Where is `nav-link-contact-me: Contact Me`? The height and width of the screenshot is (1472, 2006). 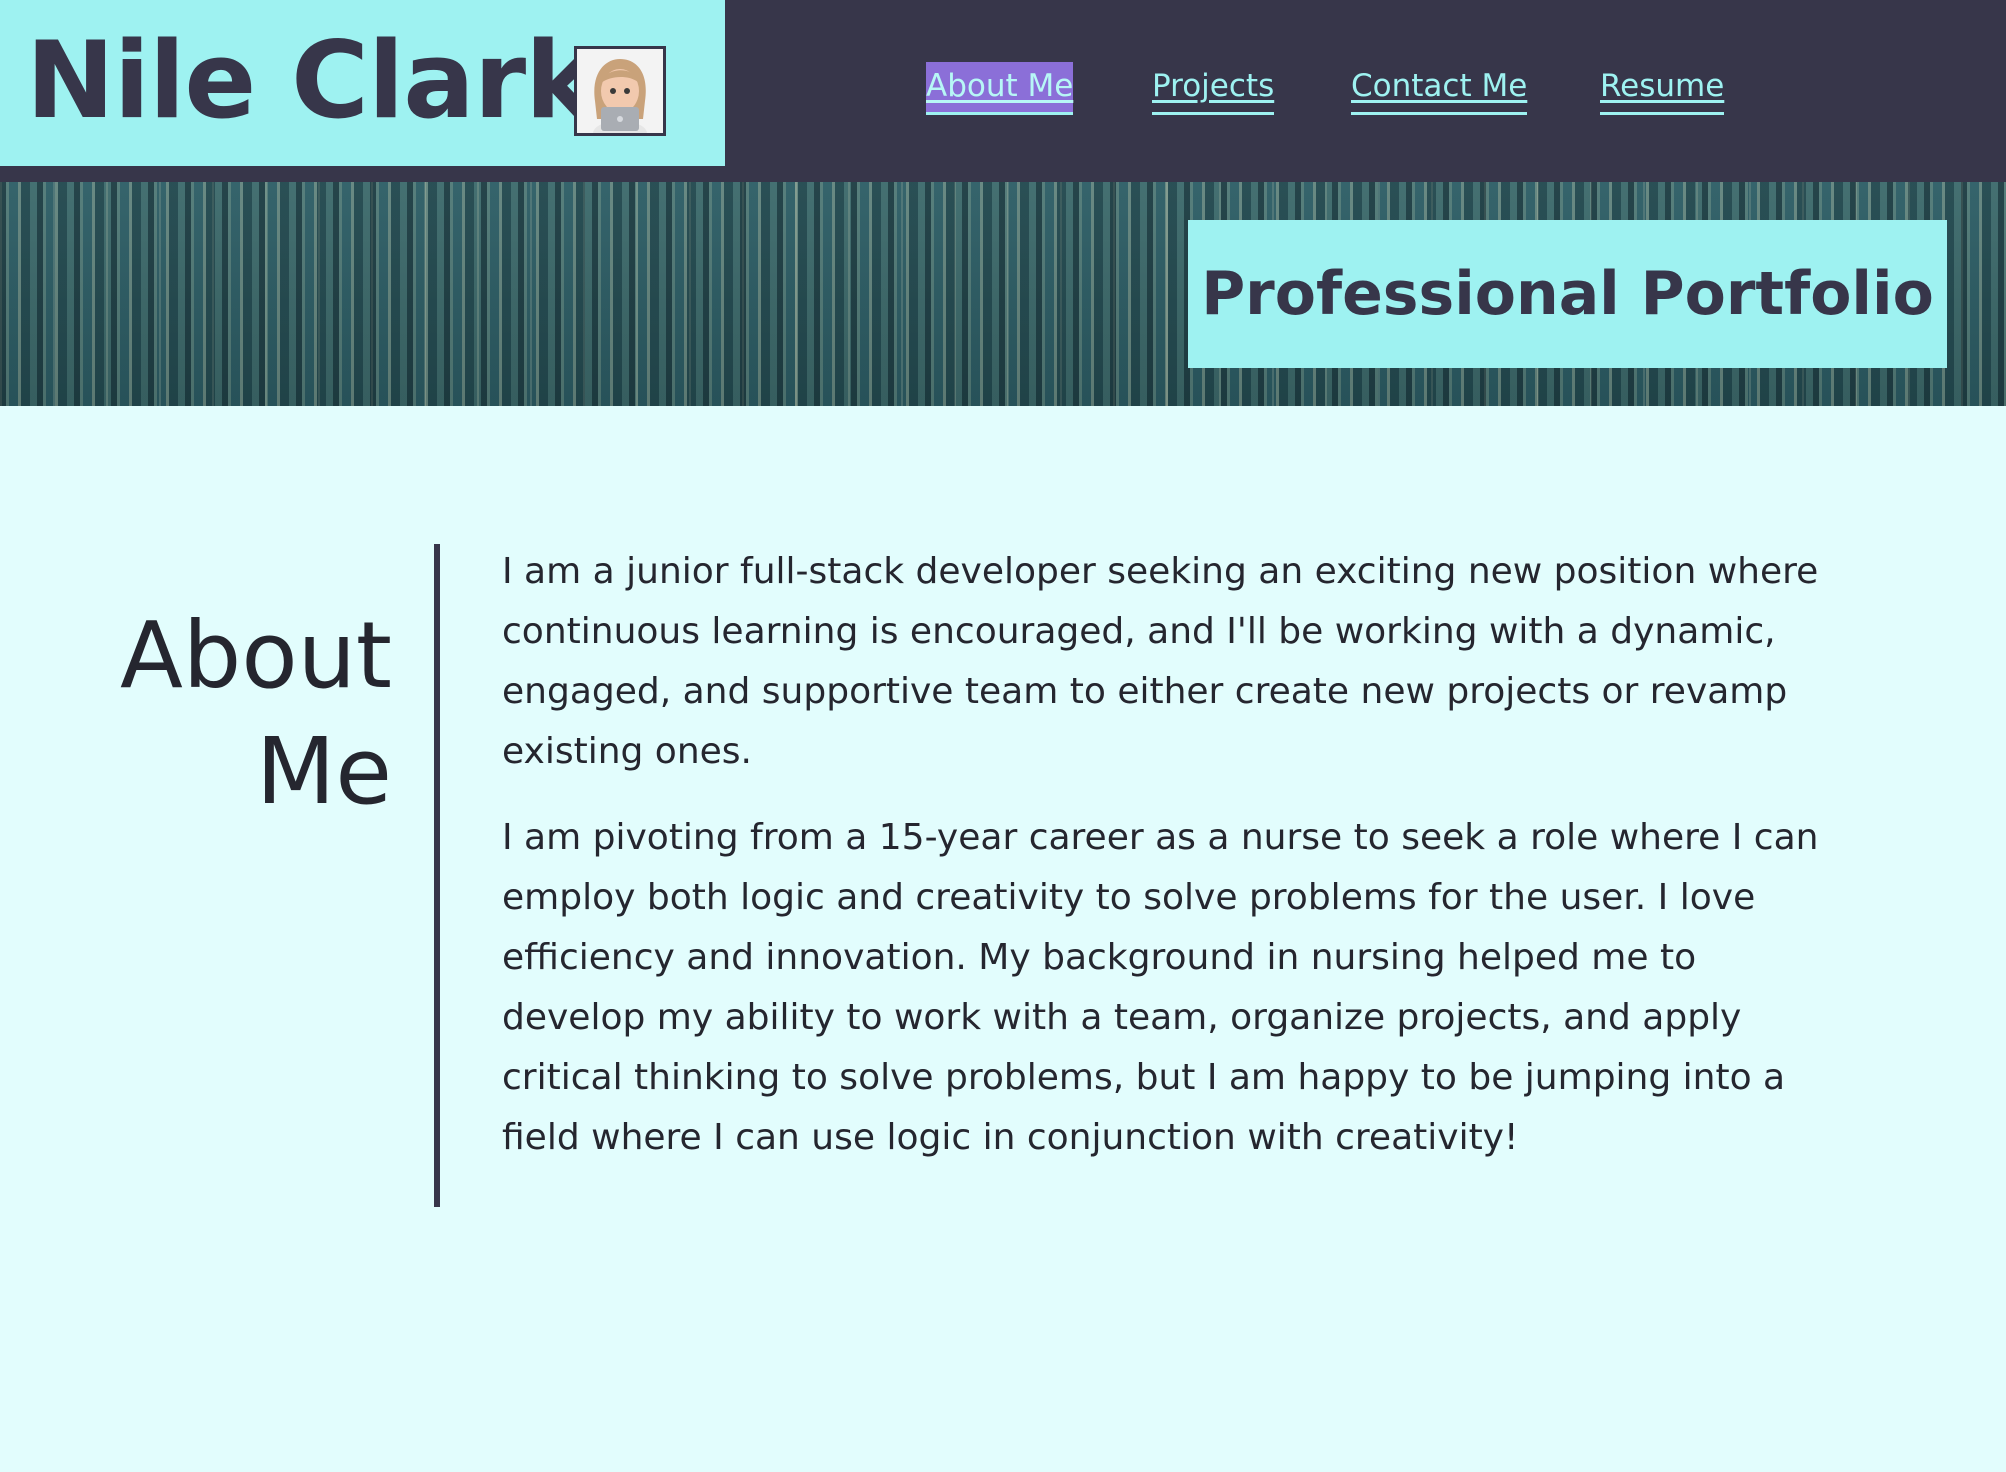 nav-link-contact-me: Contact Me is located at coordinates (1439, 88).